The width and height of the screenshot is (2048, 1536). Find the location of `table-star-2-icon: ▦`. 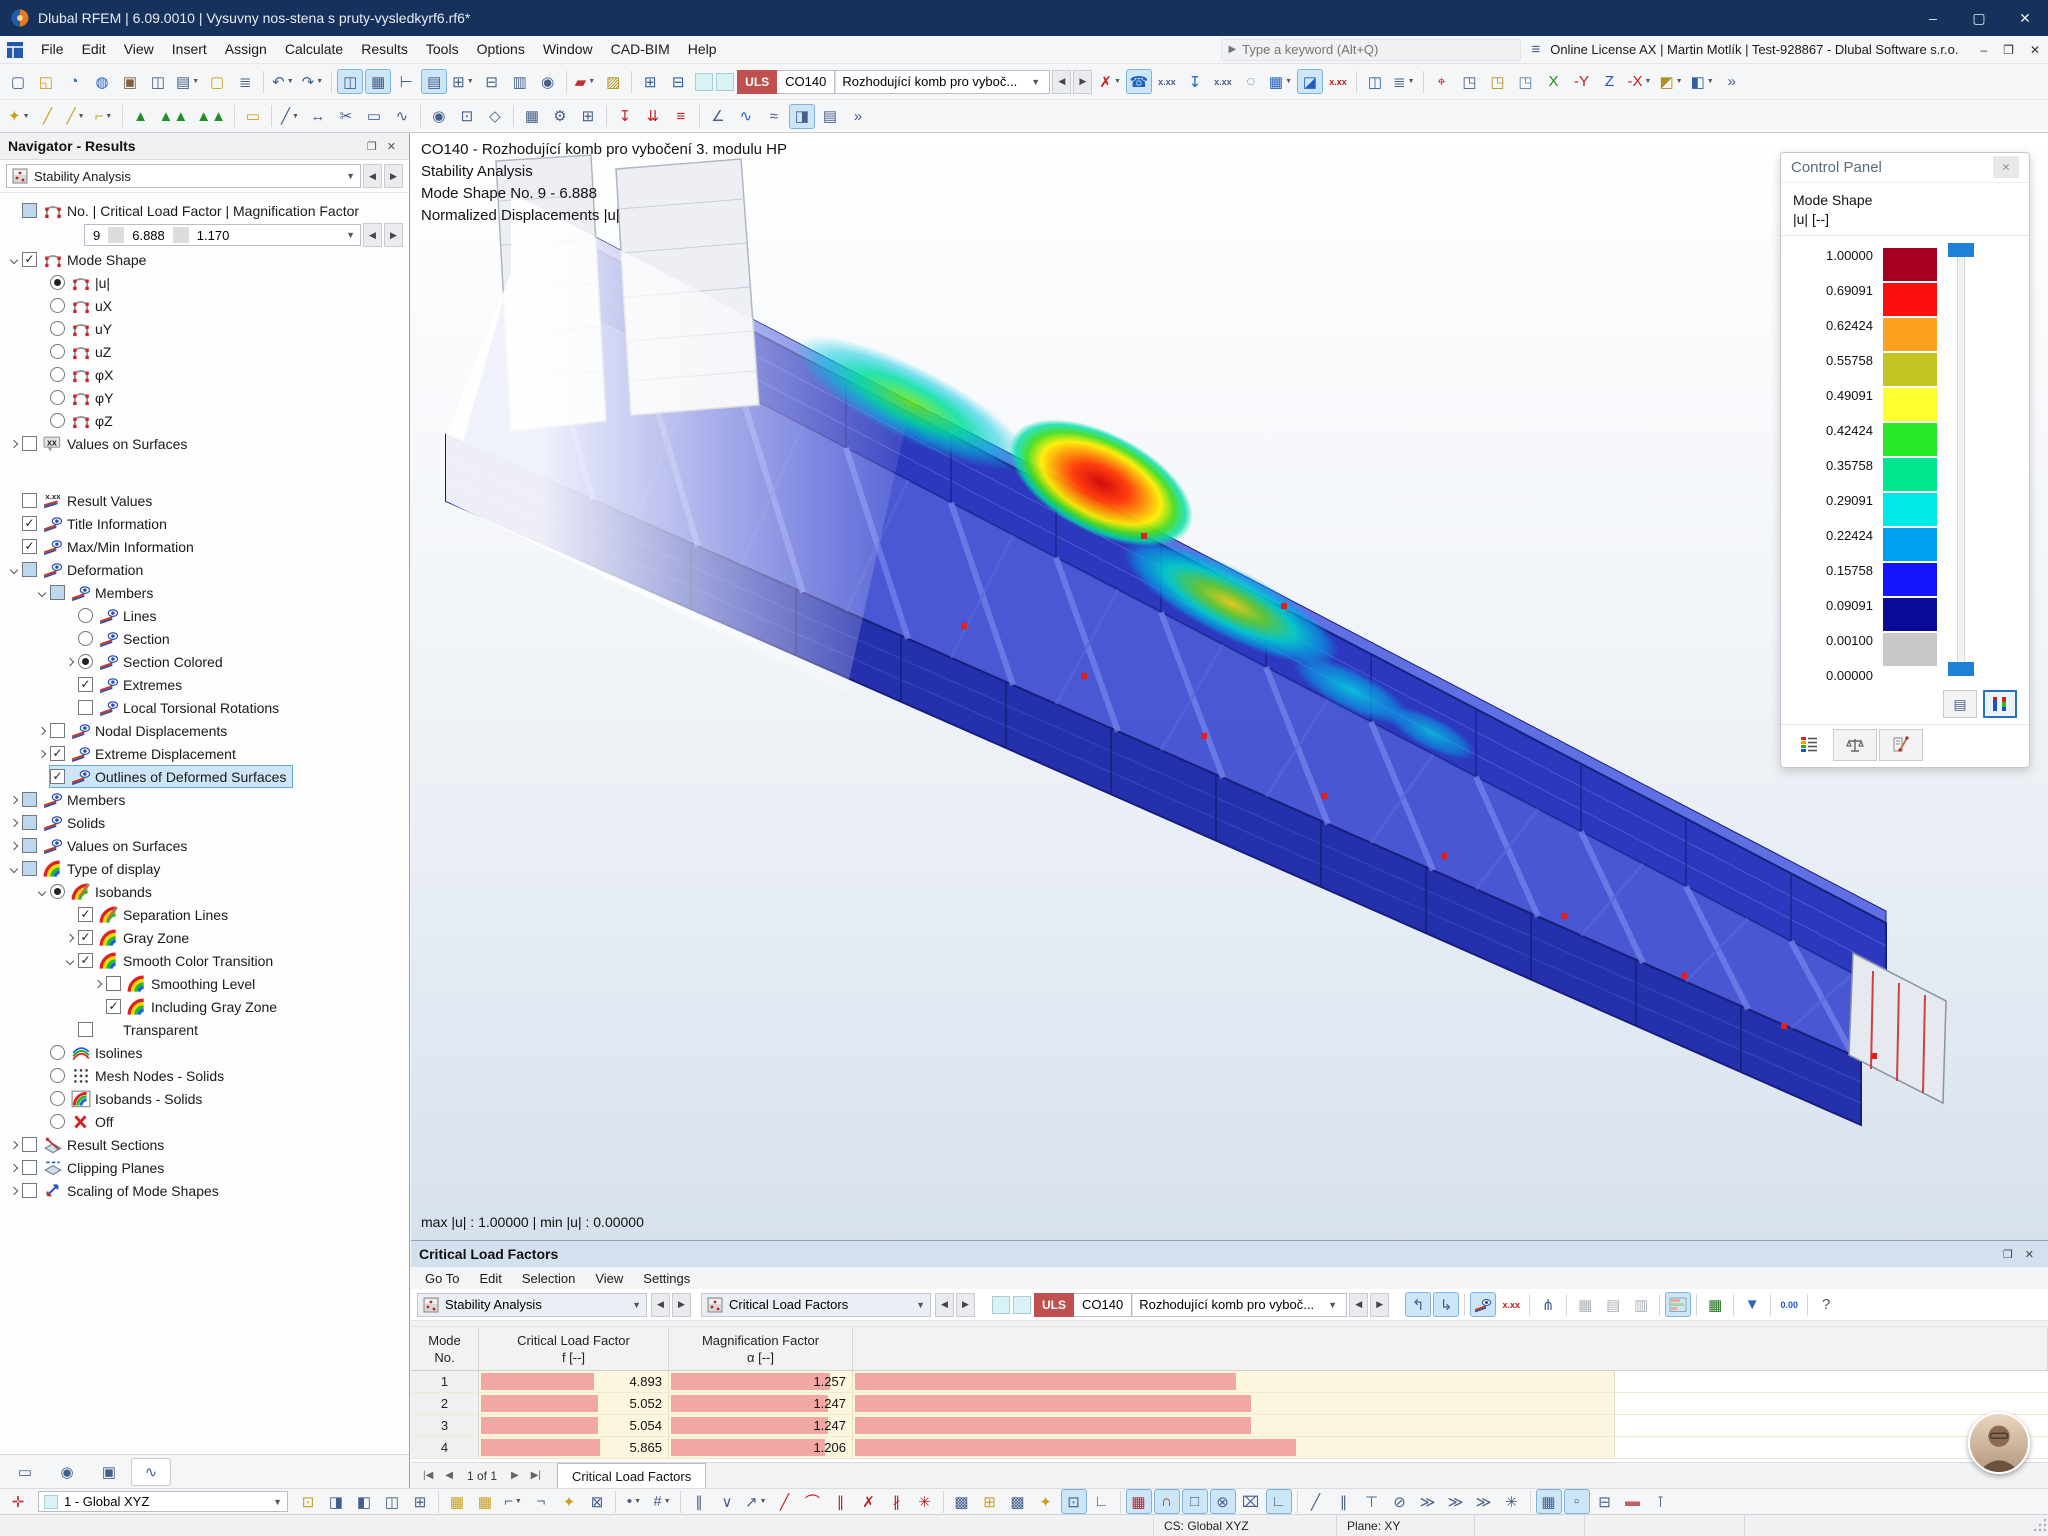

table-star-2-icon: ▦ is located at coordinates (485, 1501).